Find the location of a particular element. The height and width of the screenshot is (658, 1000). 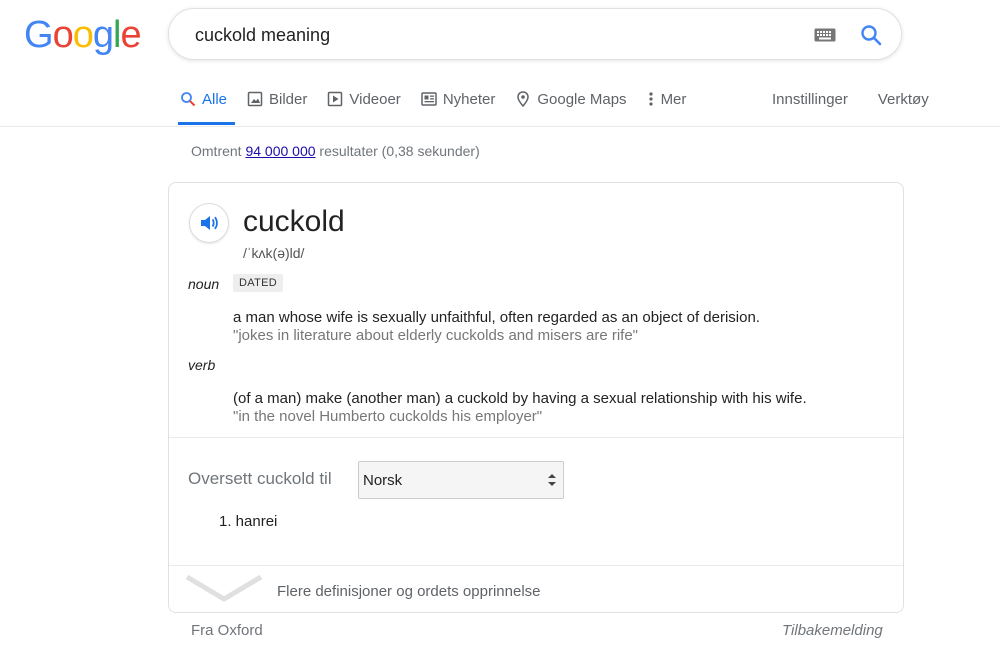

language-value: Norsk is located at coordinates (383, 480).